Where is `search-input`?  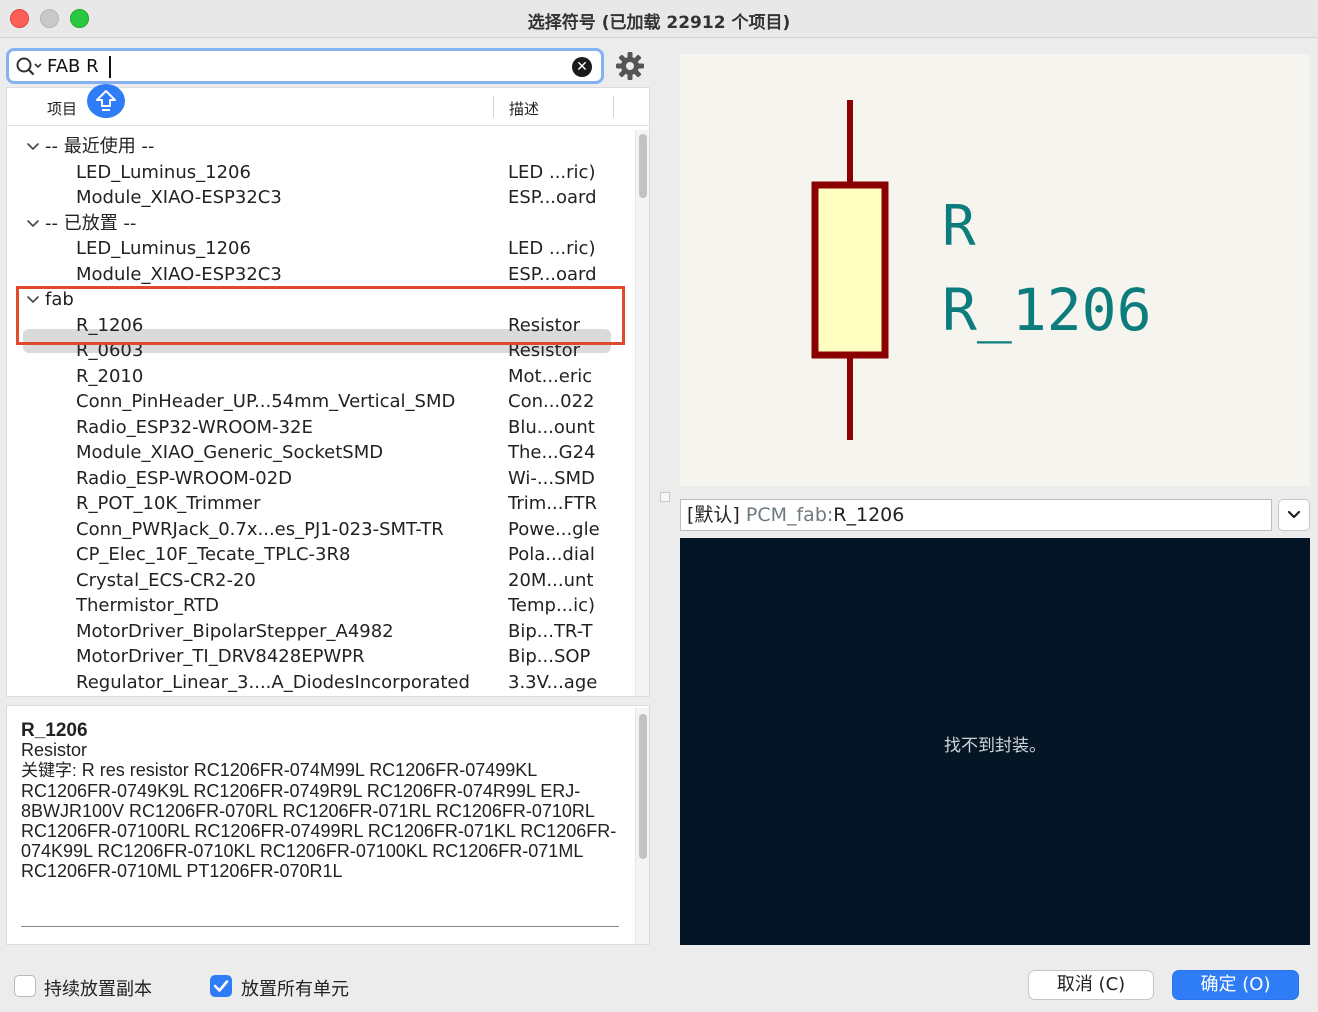
search-input is located at coordinates (307, 66).